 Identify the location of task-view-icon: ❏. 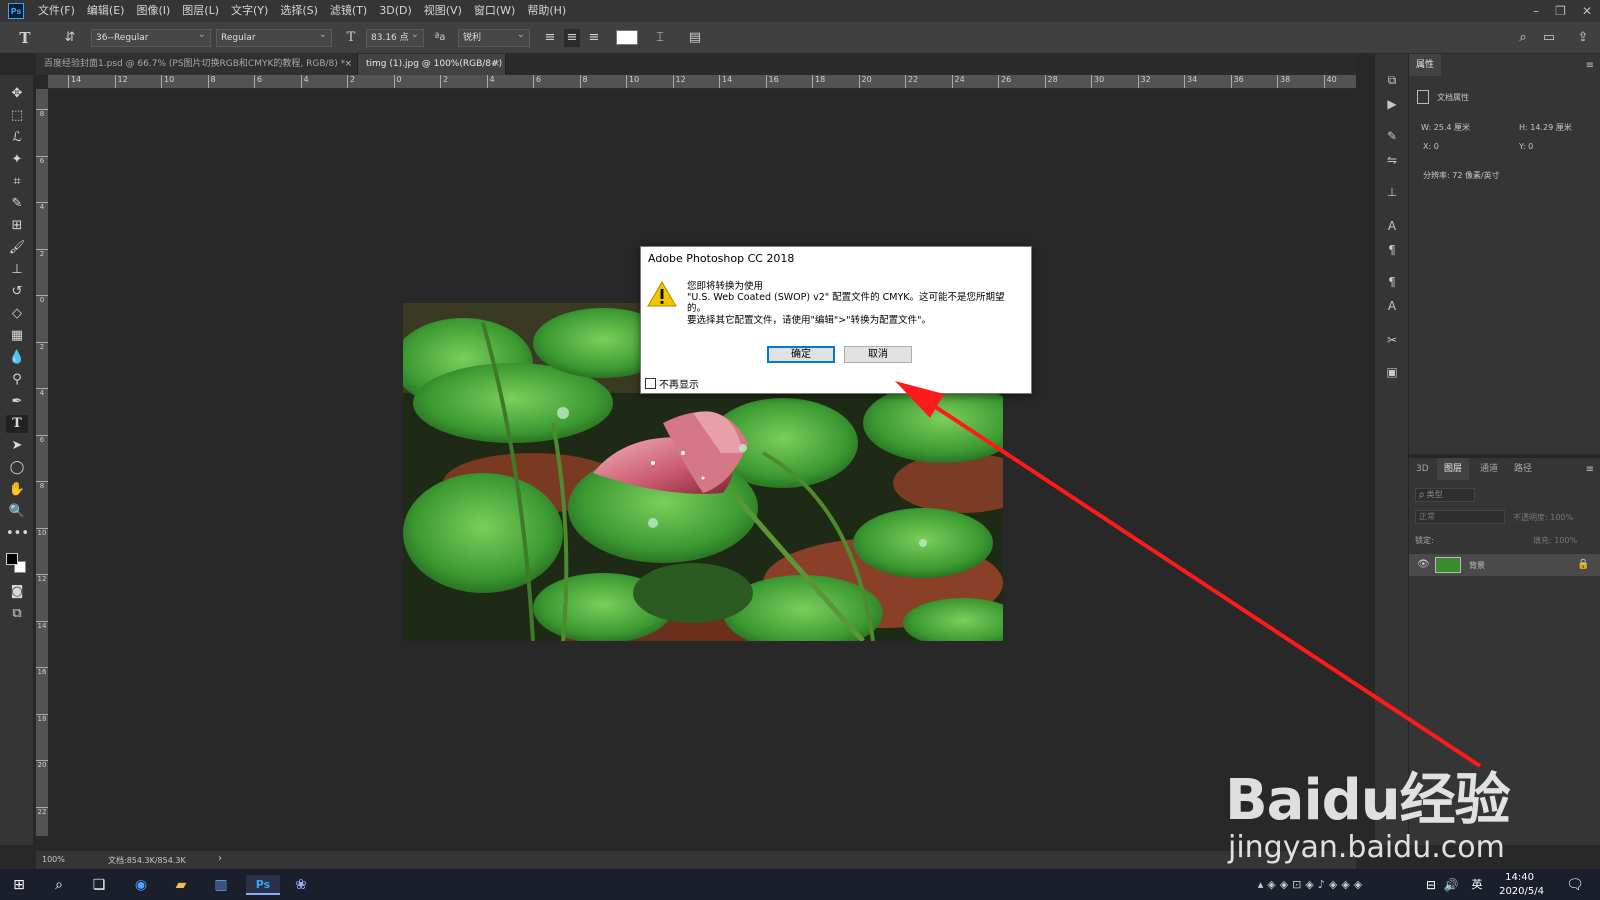
(99, 885).